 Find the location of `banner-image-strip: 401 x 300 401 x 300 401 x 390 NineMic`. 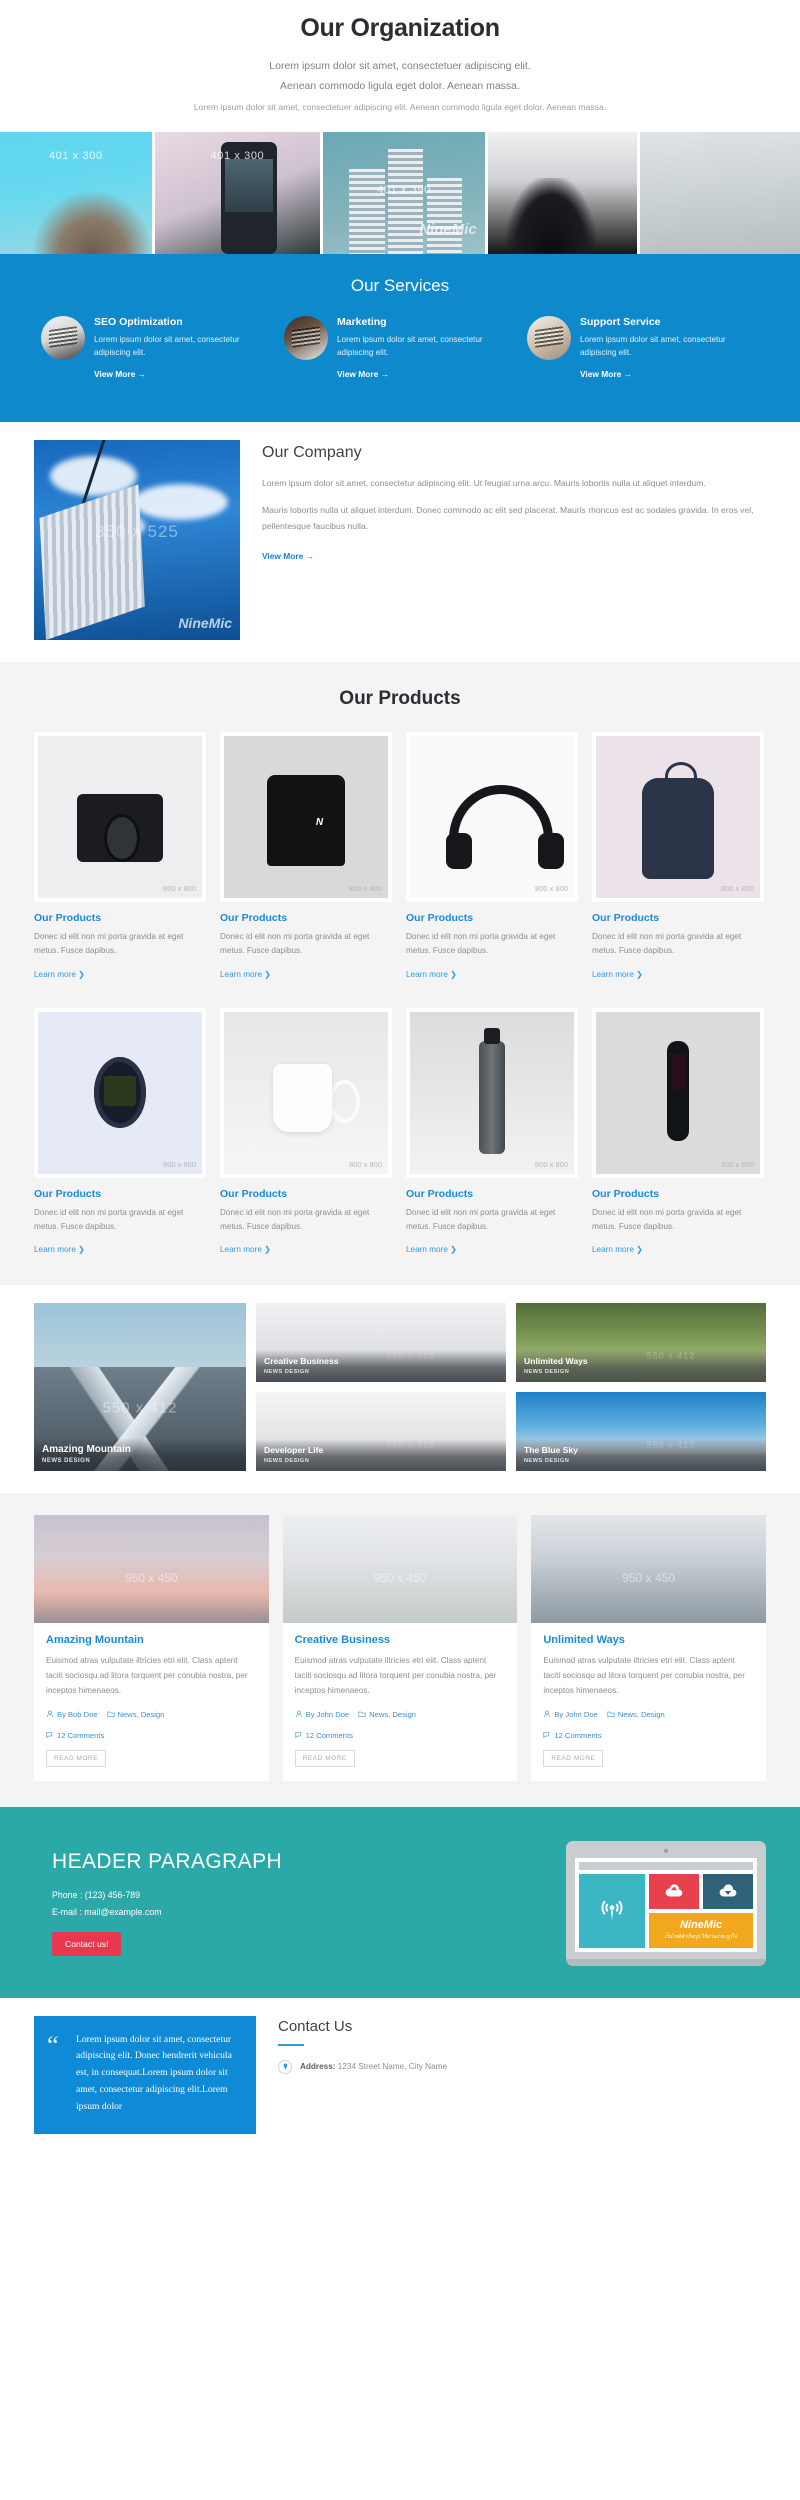

banner-image-strip: 401 x 300 401 x 300 401 x 390 NineMic is located at coordinates (400, 192).